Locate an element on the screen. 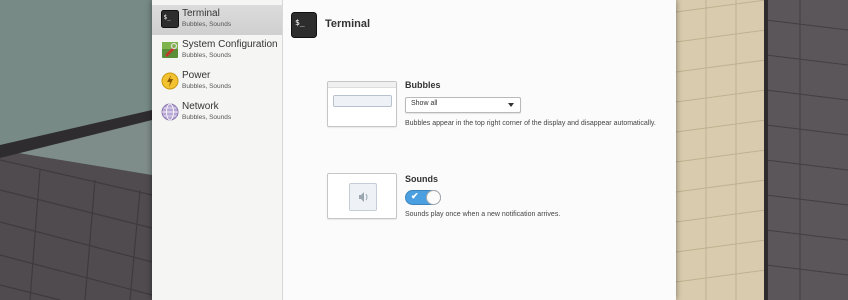  speaker-icon is located at coordinates (363, 197).